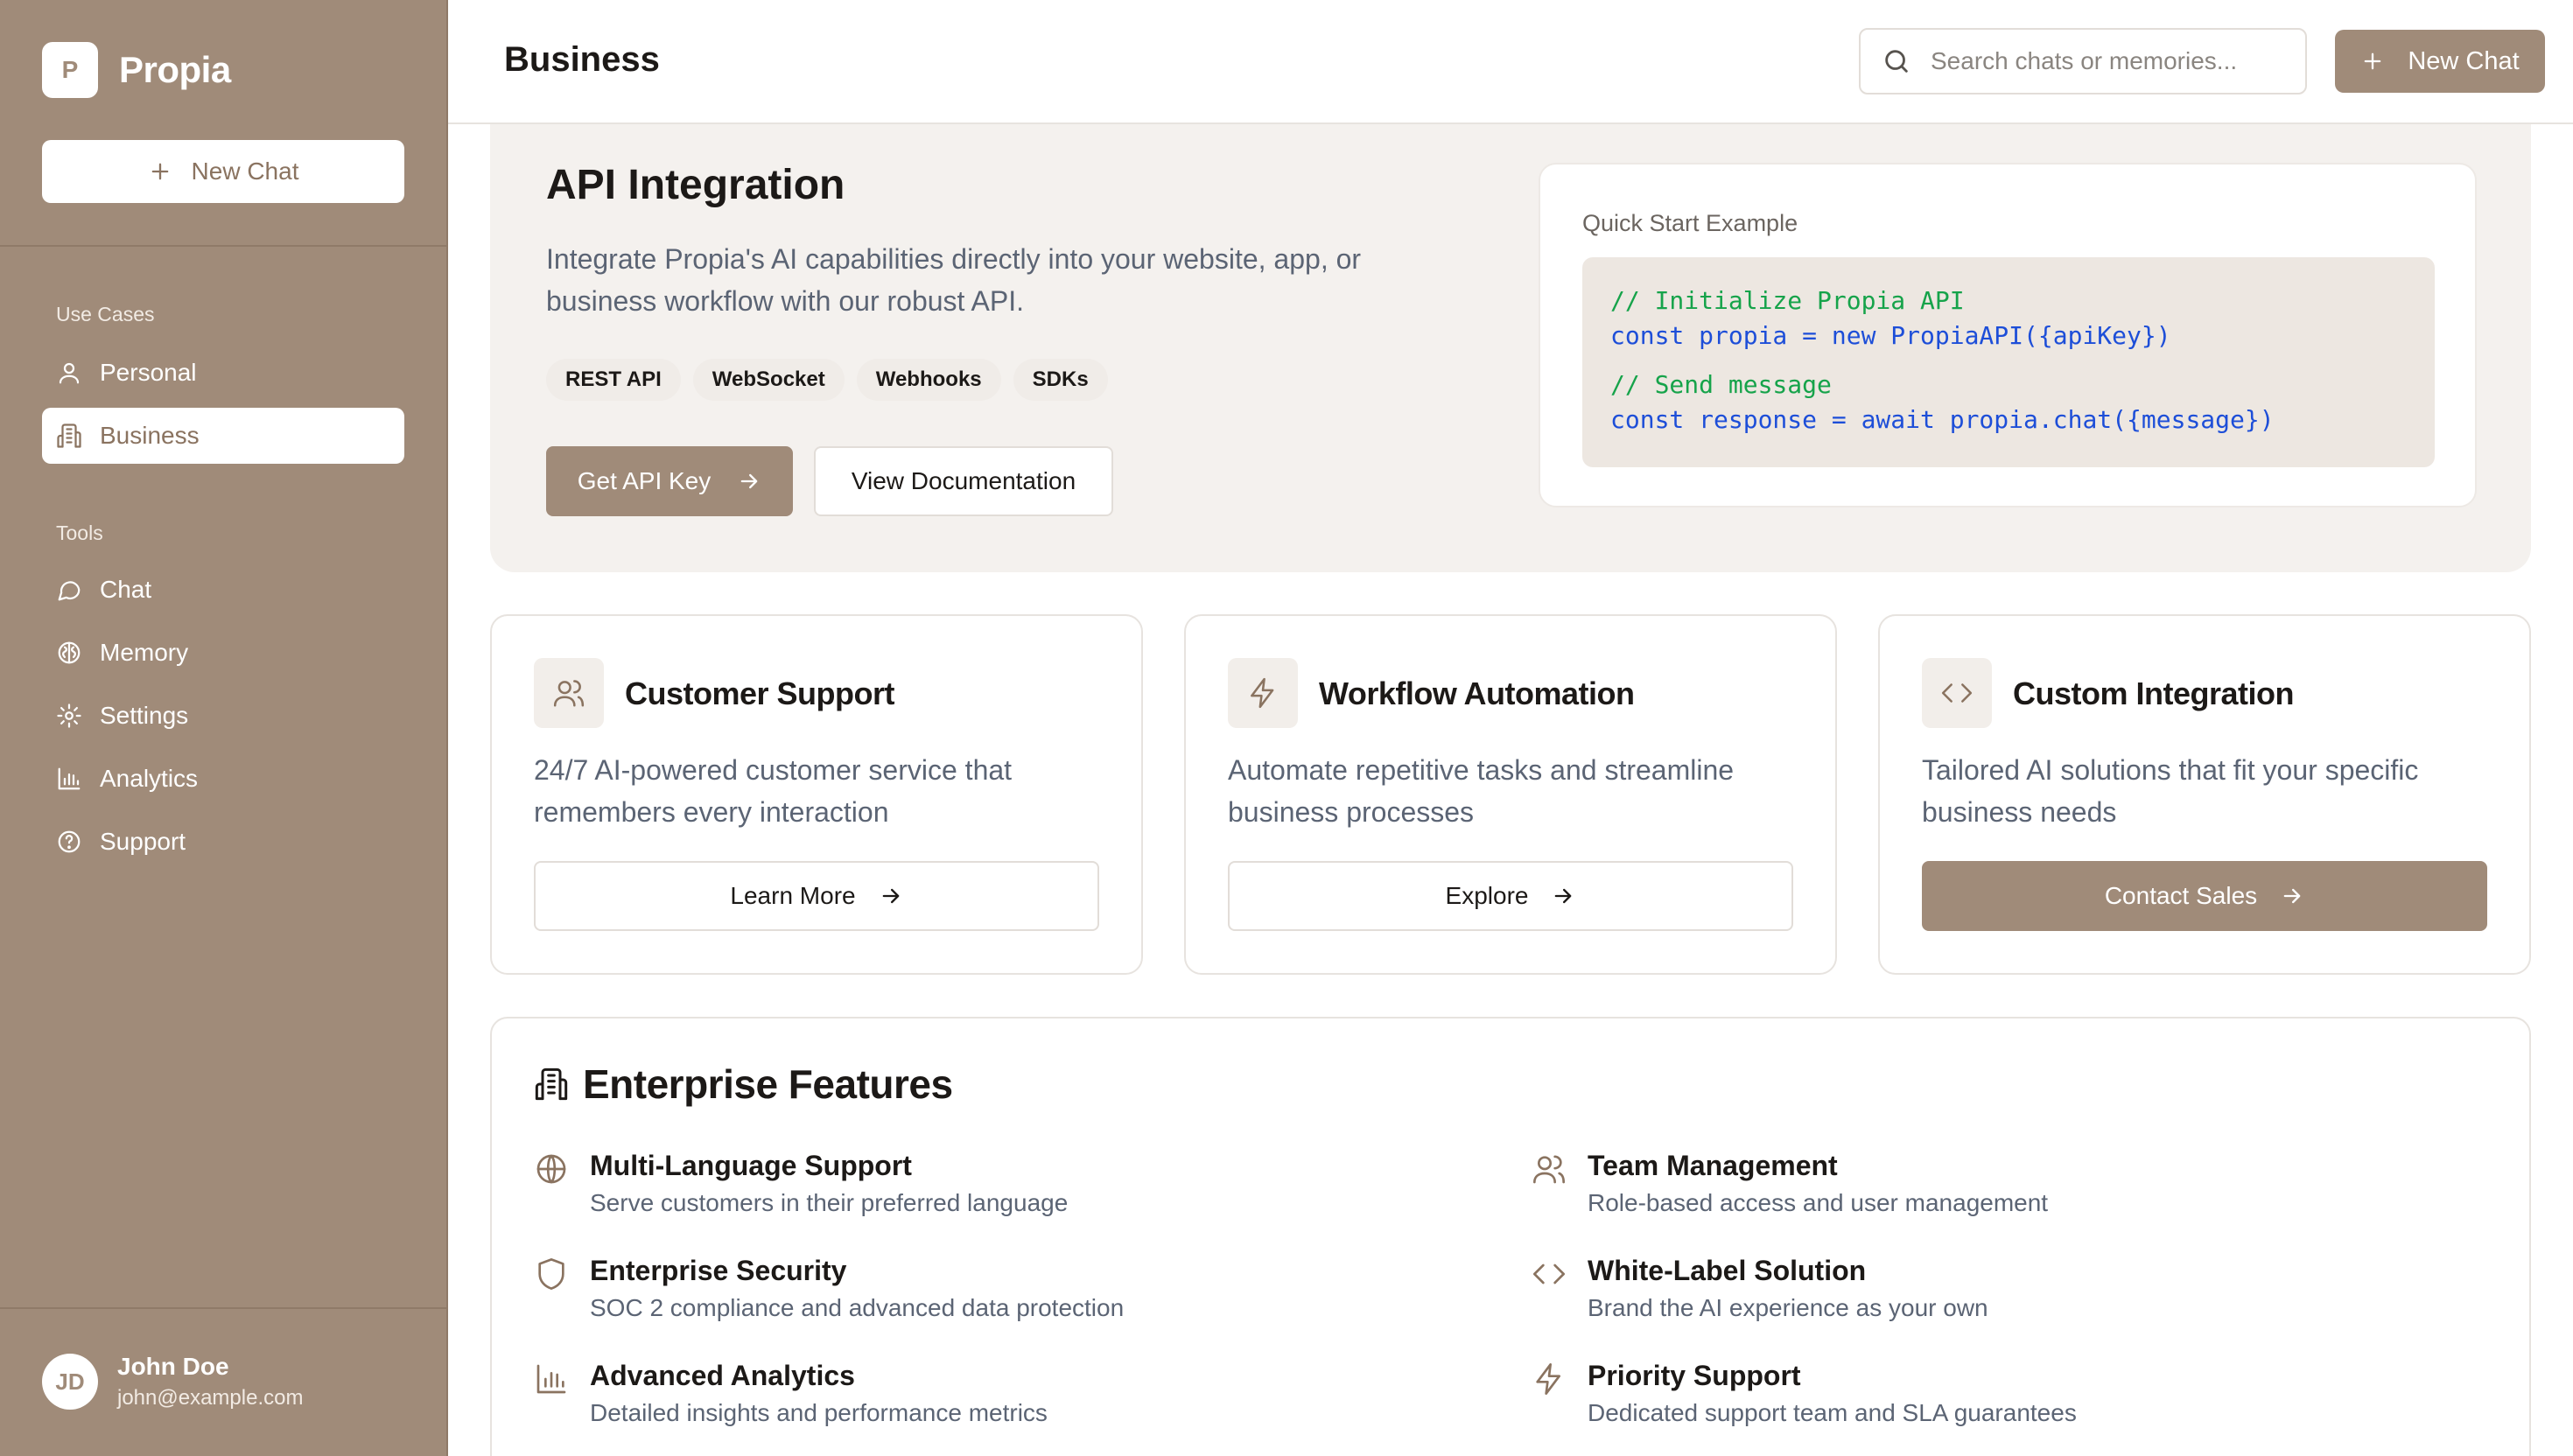 The image size is (2573, 1456). What do you see at coordinates (1787, 300) in the screenshot?
I see `code-comment: // Initialize Propia API` at bounding box center [1787, 300].